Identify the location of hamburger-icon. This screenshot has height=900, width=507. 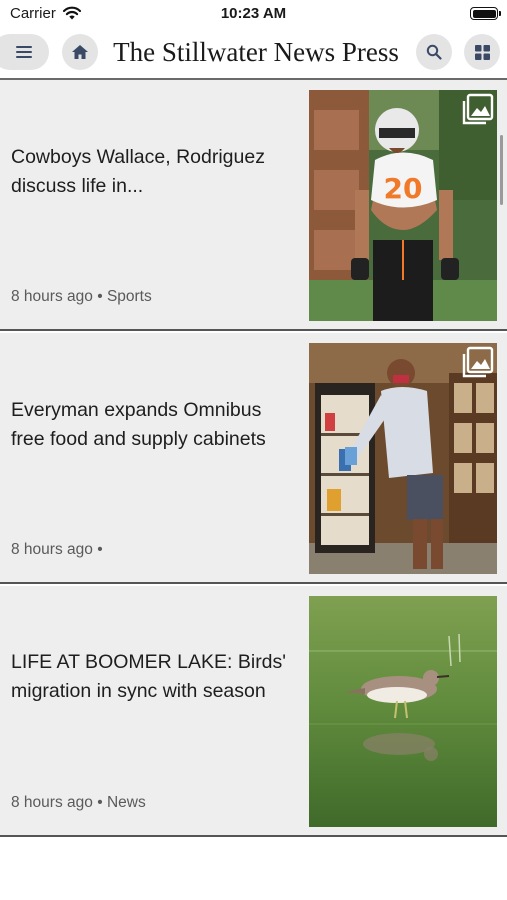
(23, 52).